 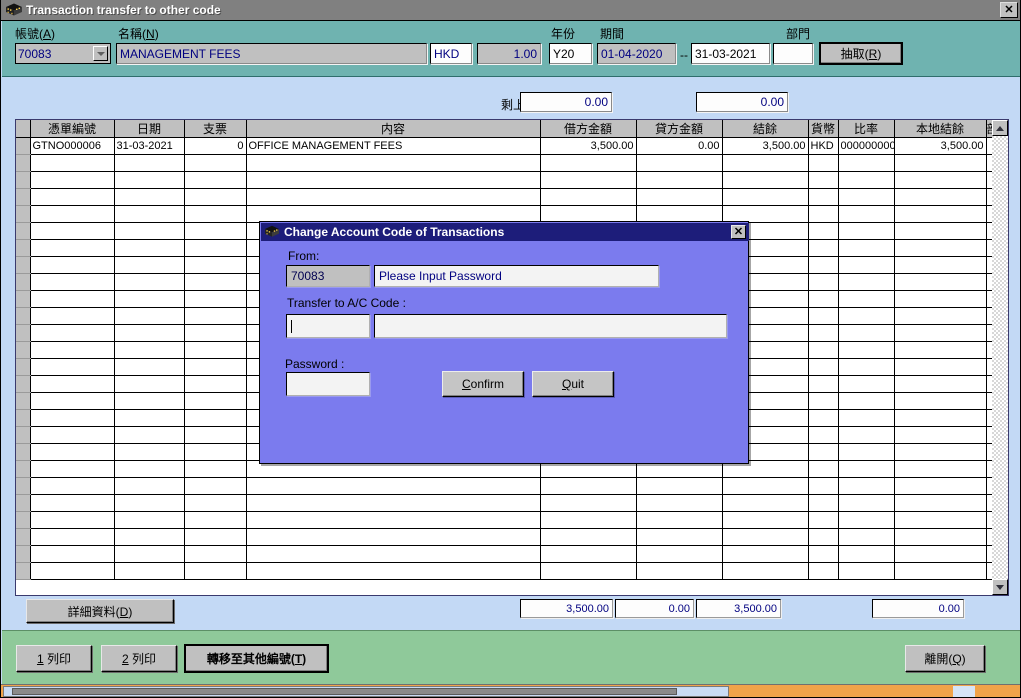 I want to click on column-header-date: 日期, so click(x=149, y=129).